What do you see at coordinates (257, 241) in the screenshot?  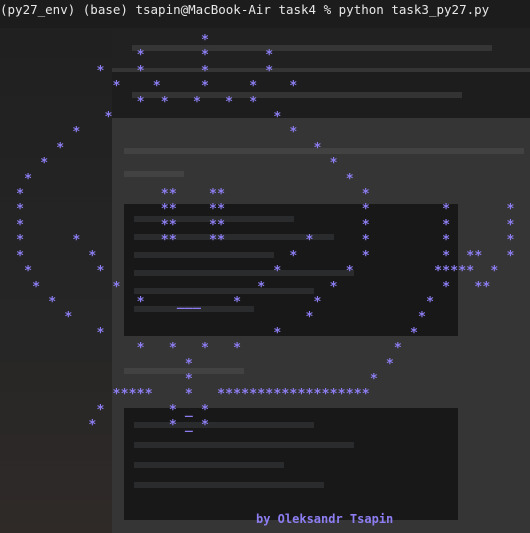 I see `ascii-art-line: * * ** ** * * * *` at bounding box center [257, 241].